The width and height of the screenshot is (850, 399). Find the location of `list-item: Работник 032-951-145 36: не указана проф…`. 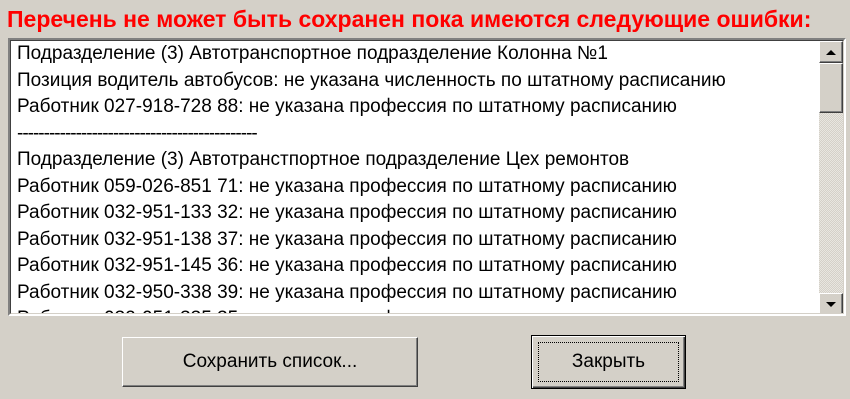

list-item: Работник 032-951-145 36: не указана проф… is located at coordinates (347, 265).